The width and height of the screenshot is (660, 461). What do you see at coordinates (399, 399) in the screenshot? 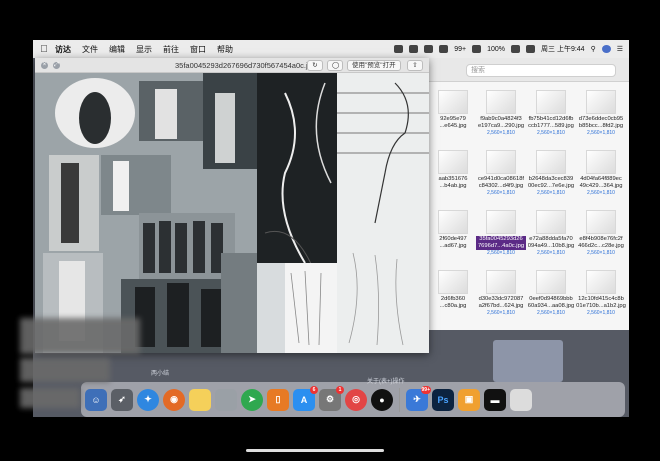
I see `dock-divider` at bounding box center [399, 399].